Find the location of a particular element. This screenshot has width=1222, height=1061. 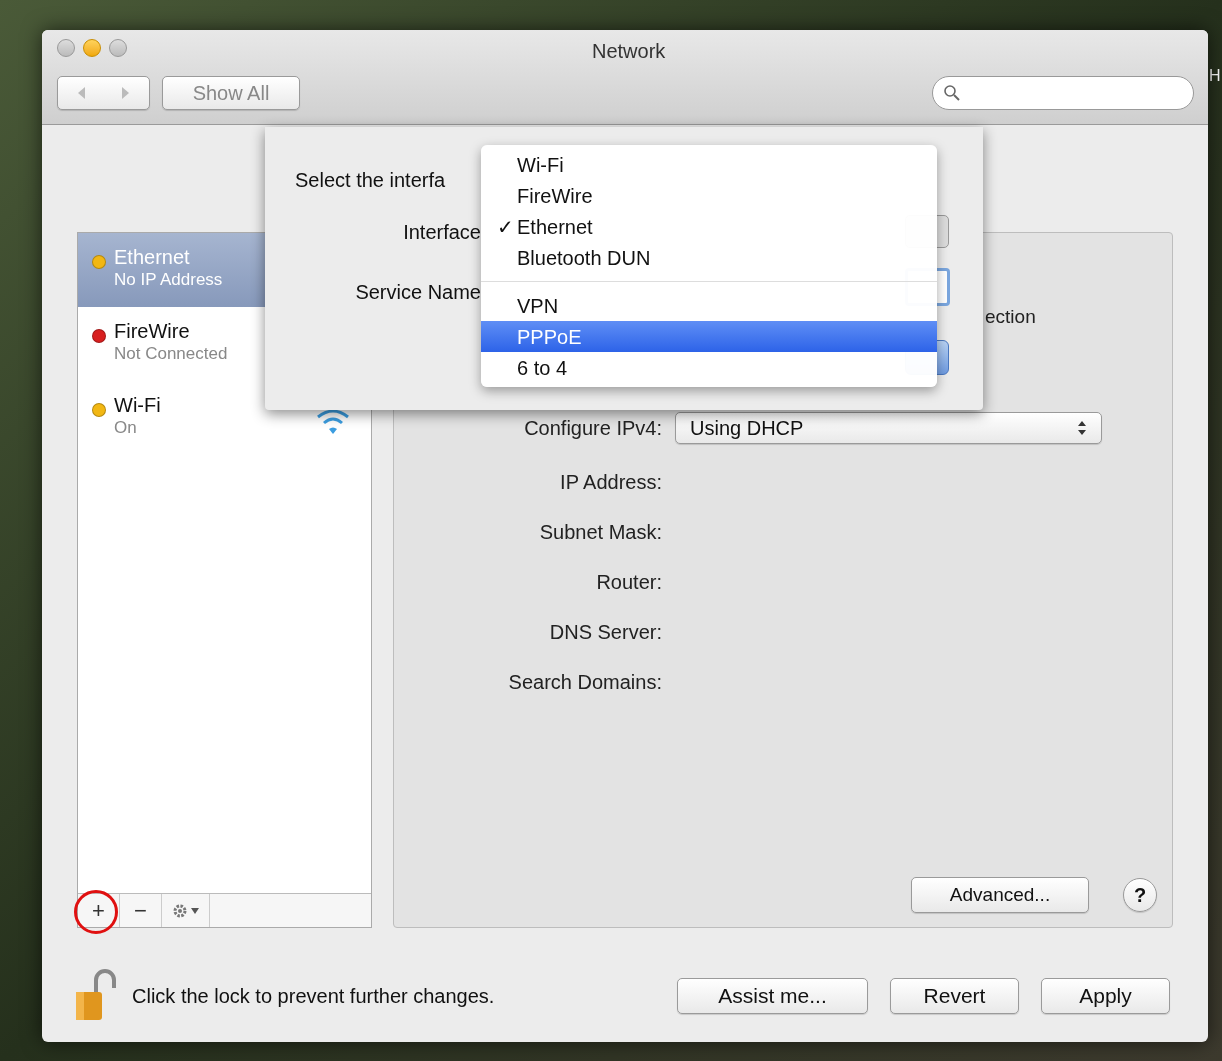

menu-item: VPN is located at coordinates (709, 305).